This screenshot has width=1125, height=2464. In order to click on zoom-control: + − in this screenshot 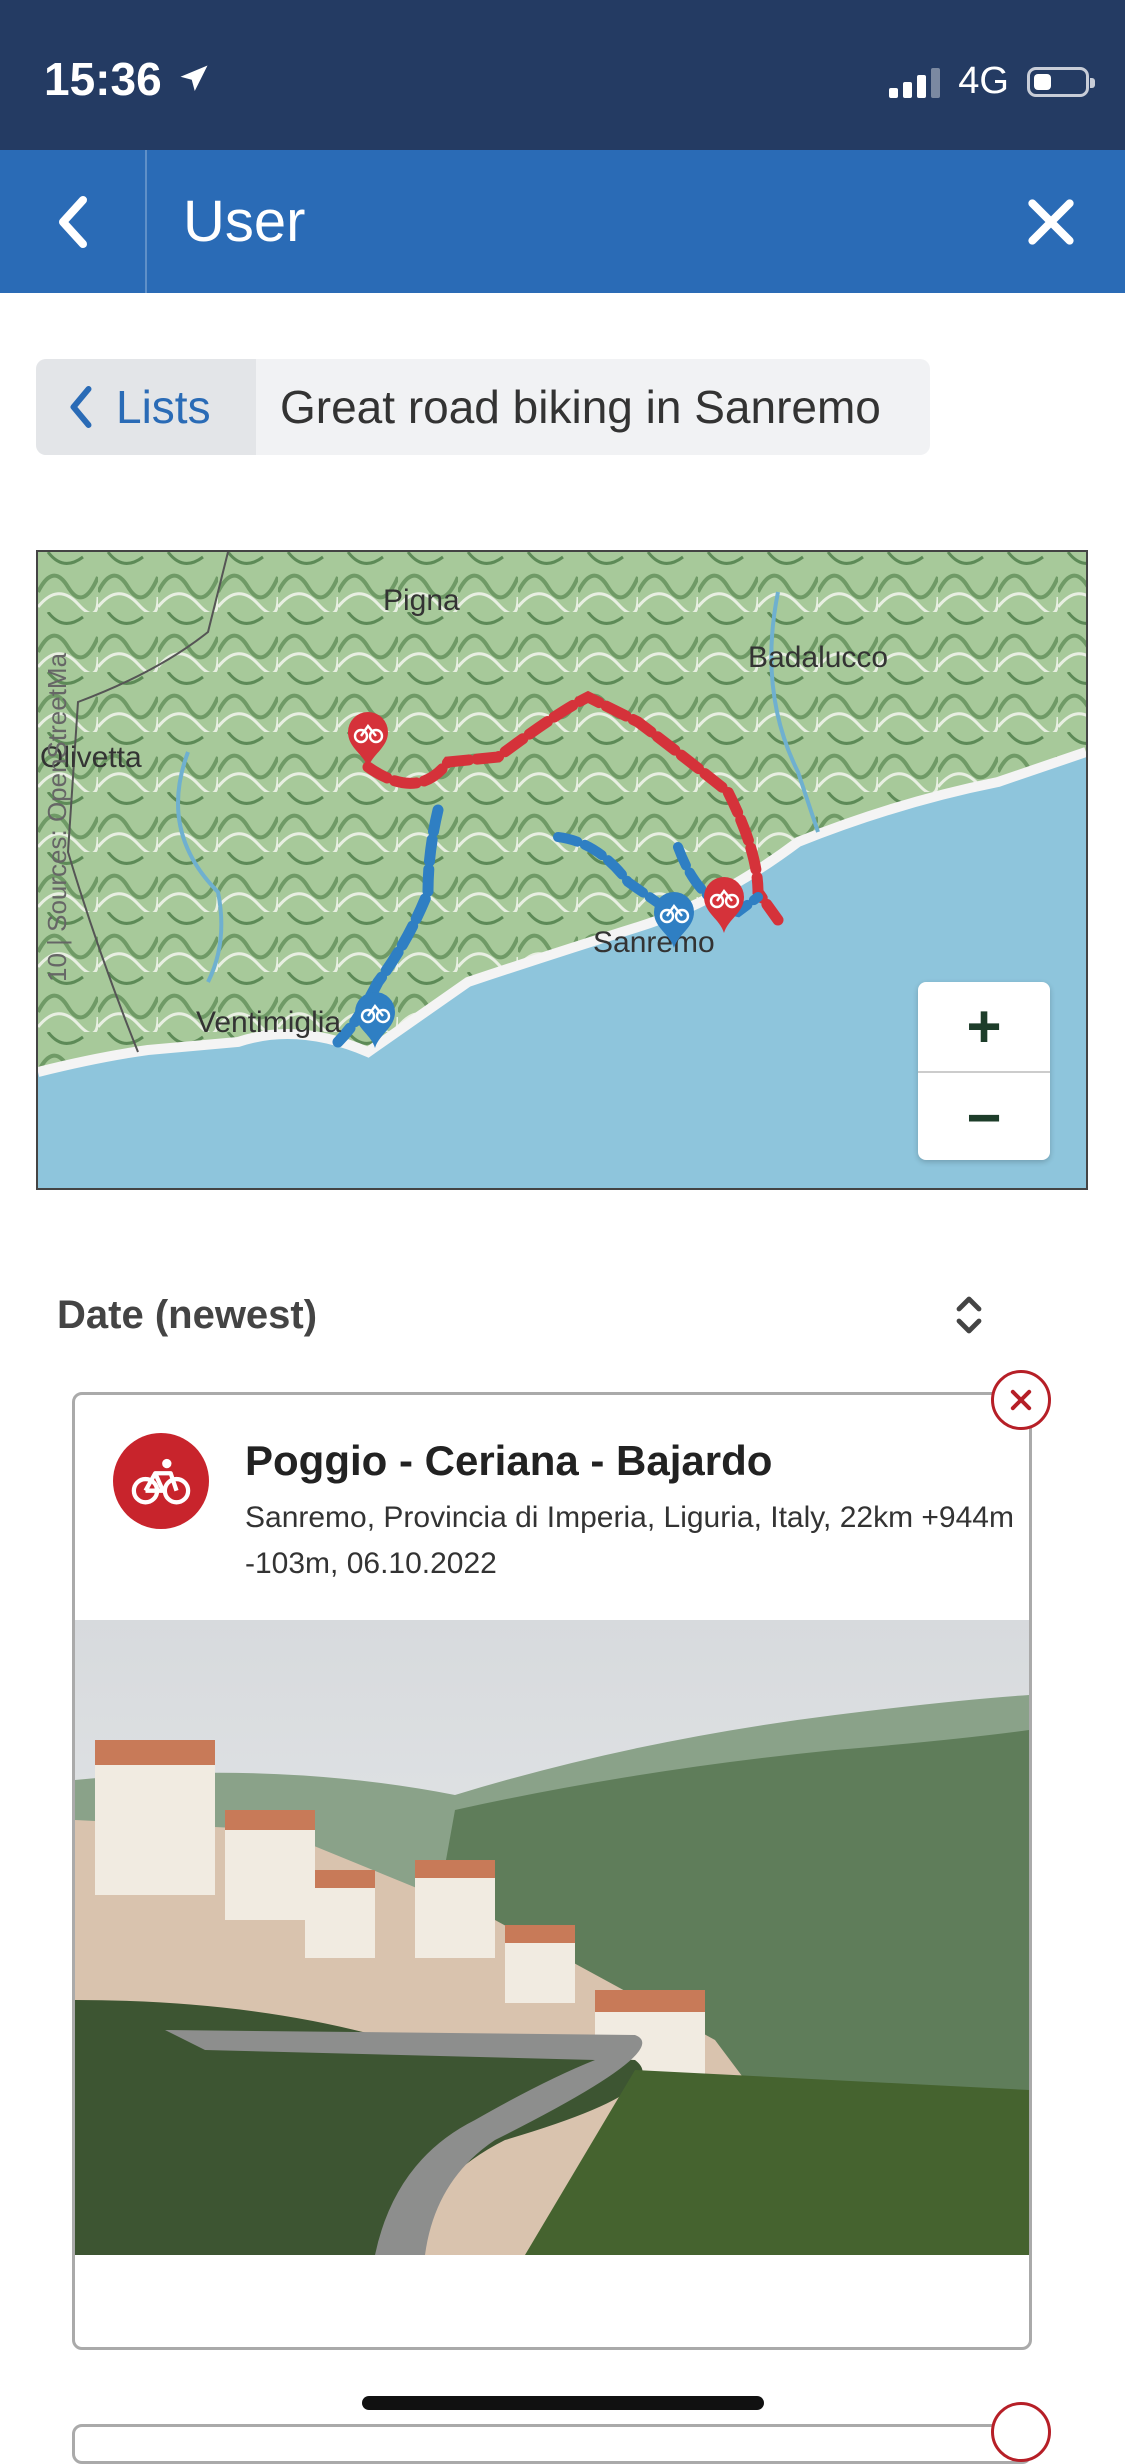, I will do `click(984, 1071)`.